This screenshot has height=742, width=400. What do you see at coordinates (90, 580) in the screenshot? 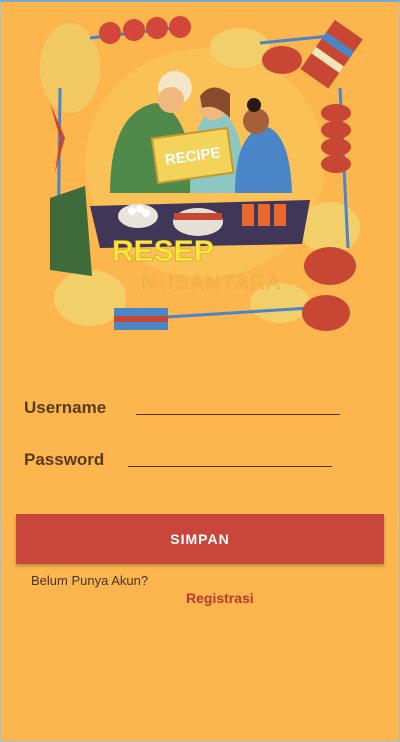
I see `no-account-text: Belum Punya Akun?` at bounding box center [90, 580].